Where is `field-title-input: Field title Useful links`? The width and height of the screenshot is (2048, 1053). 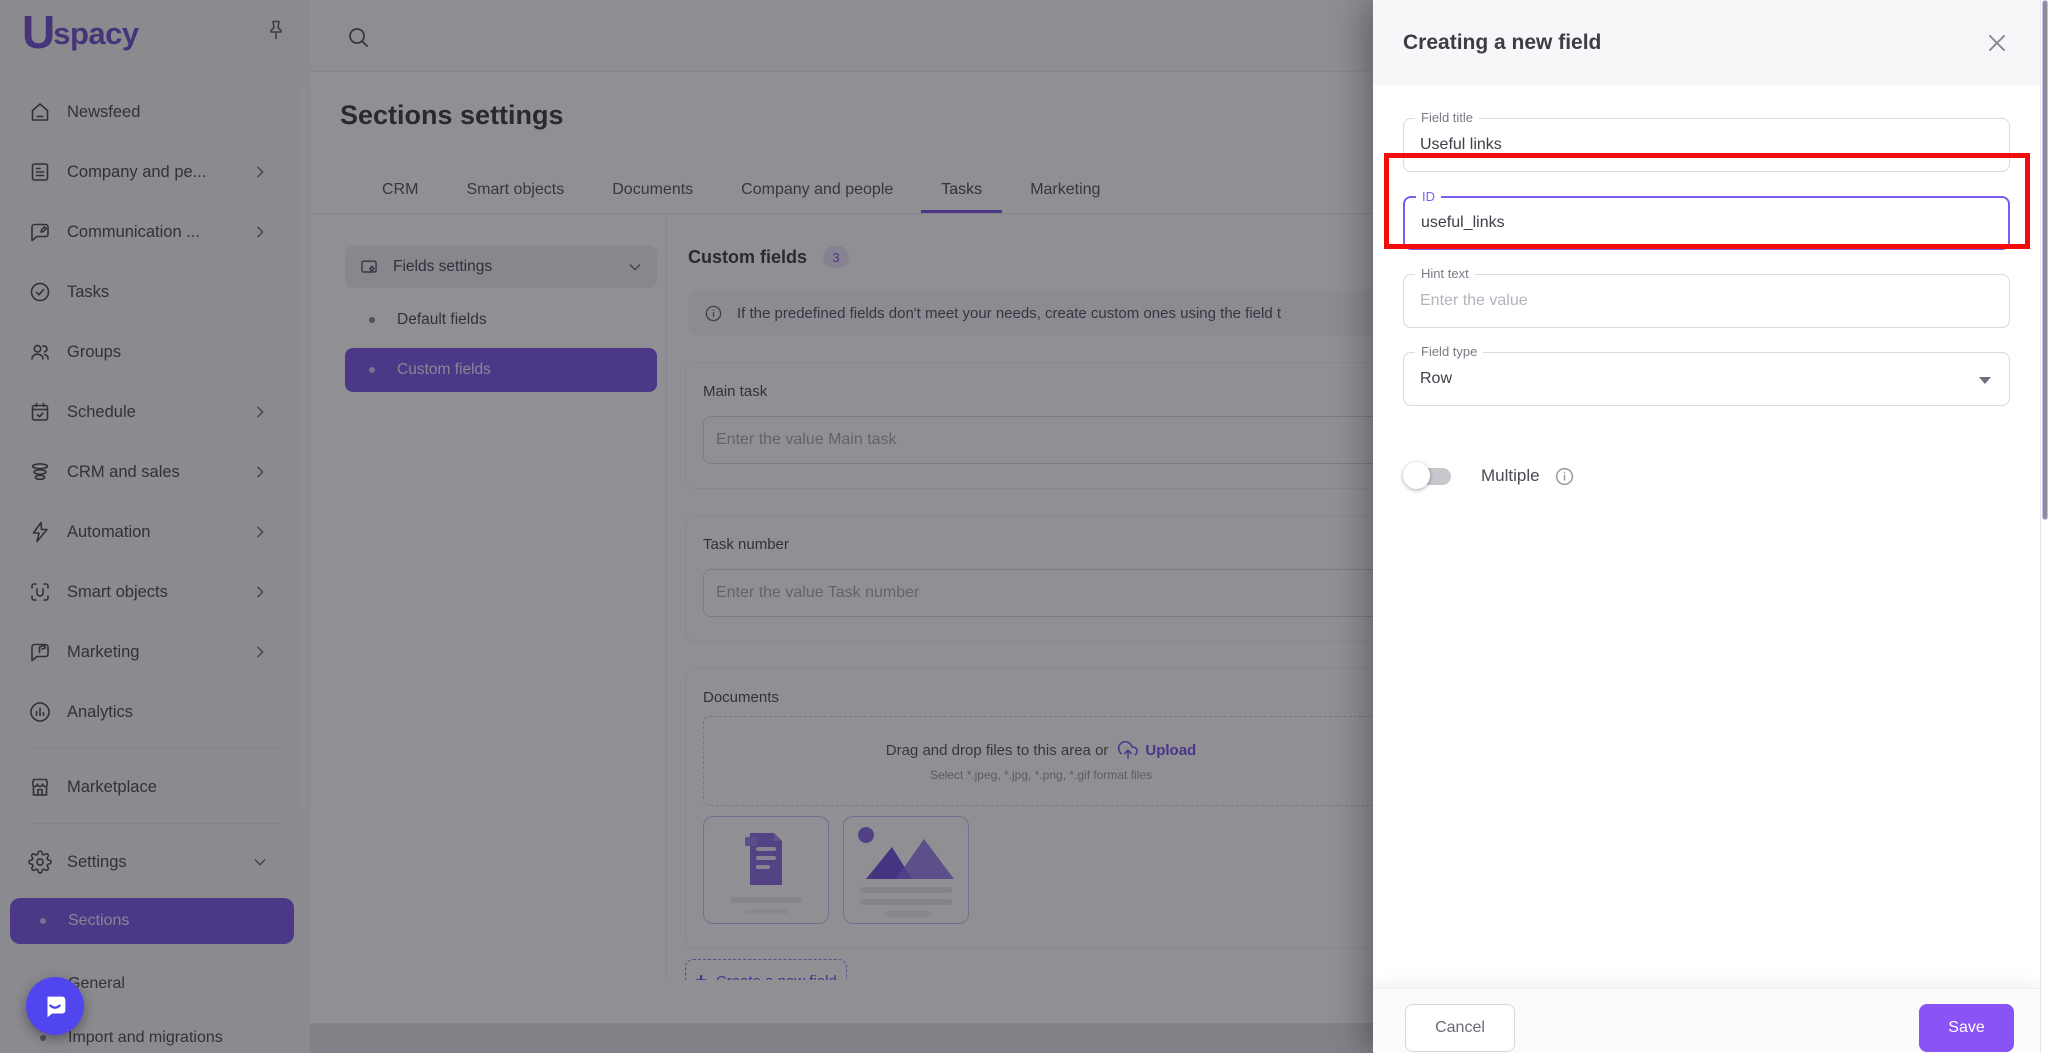
field-title-input: Field title Useful links is located at coordinates (1706, 141).